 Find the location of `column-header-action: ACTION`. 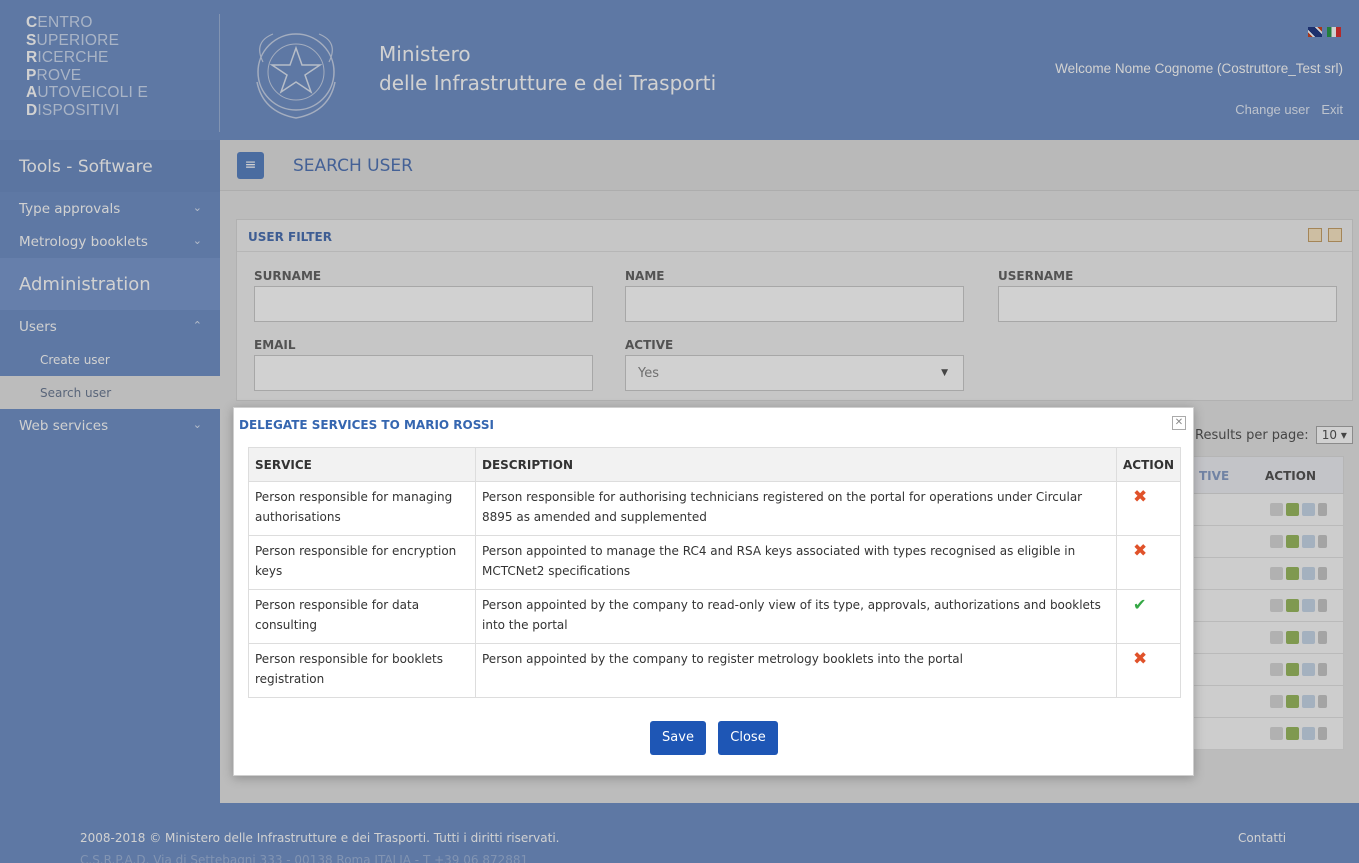

column-header-action: ACTION is located at coordinates (1148, 464).